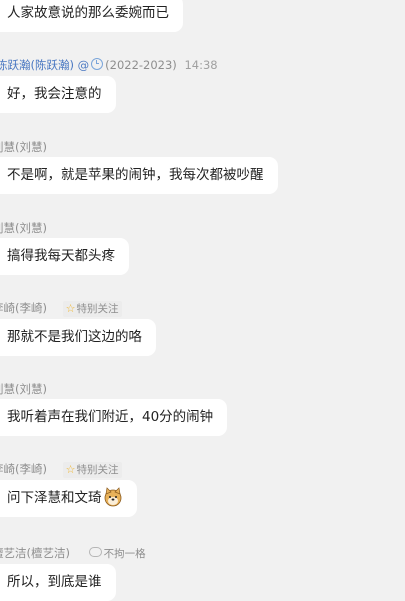  Describe the element at coordinates (78, 337) in the screenshot. I see `message-bubble: 那就不是我们这边的咯` at that location.